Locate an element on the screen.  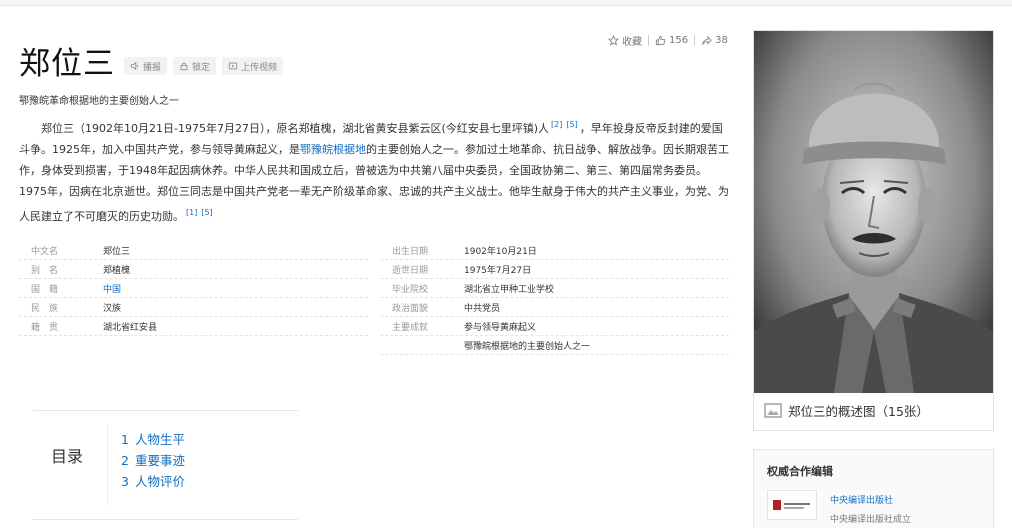
image-gallery-icon is located at coordinates (773, 410).